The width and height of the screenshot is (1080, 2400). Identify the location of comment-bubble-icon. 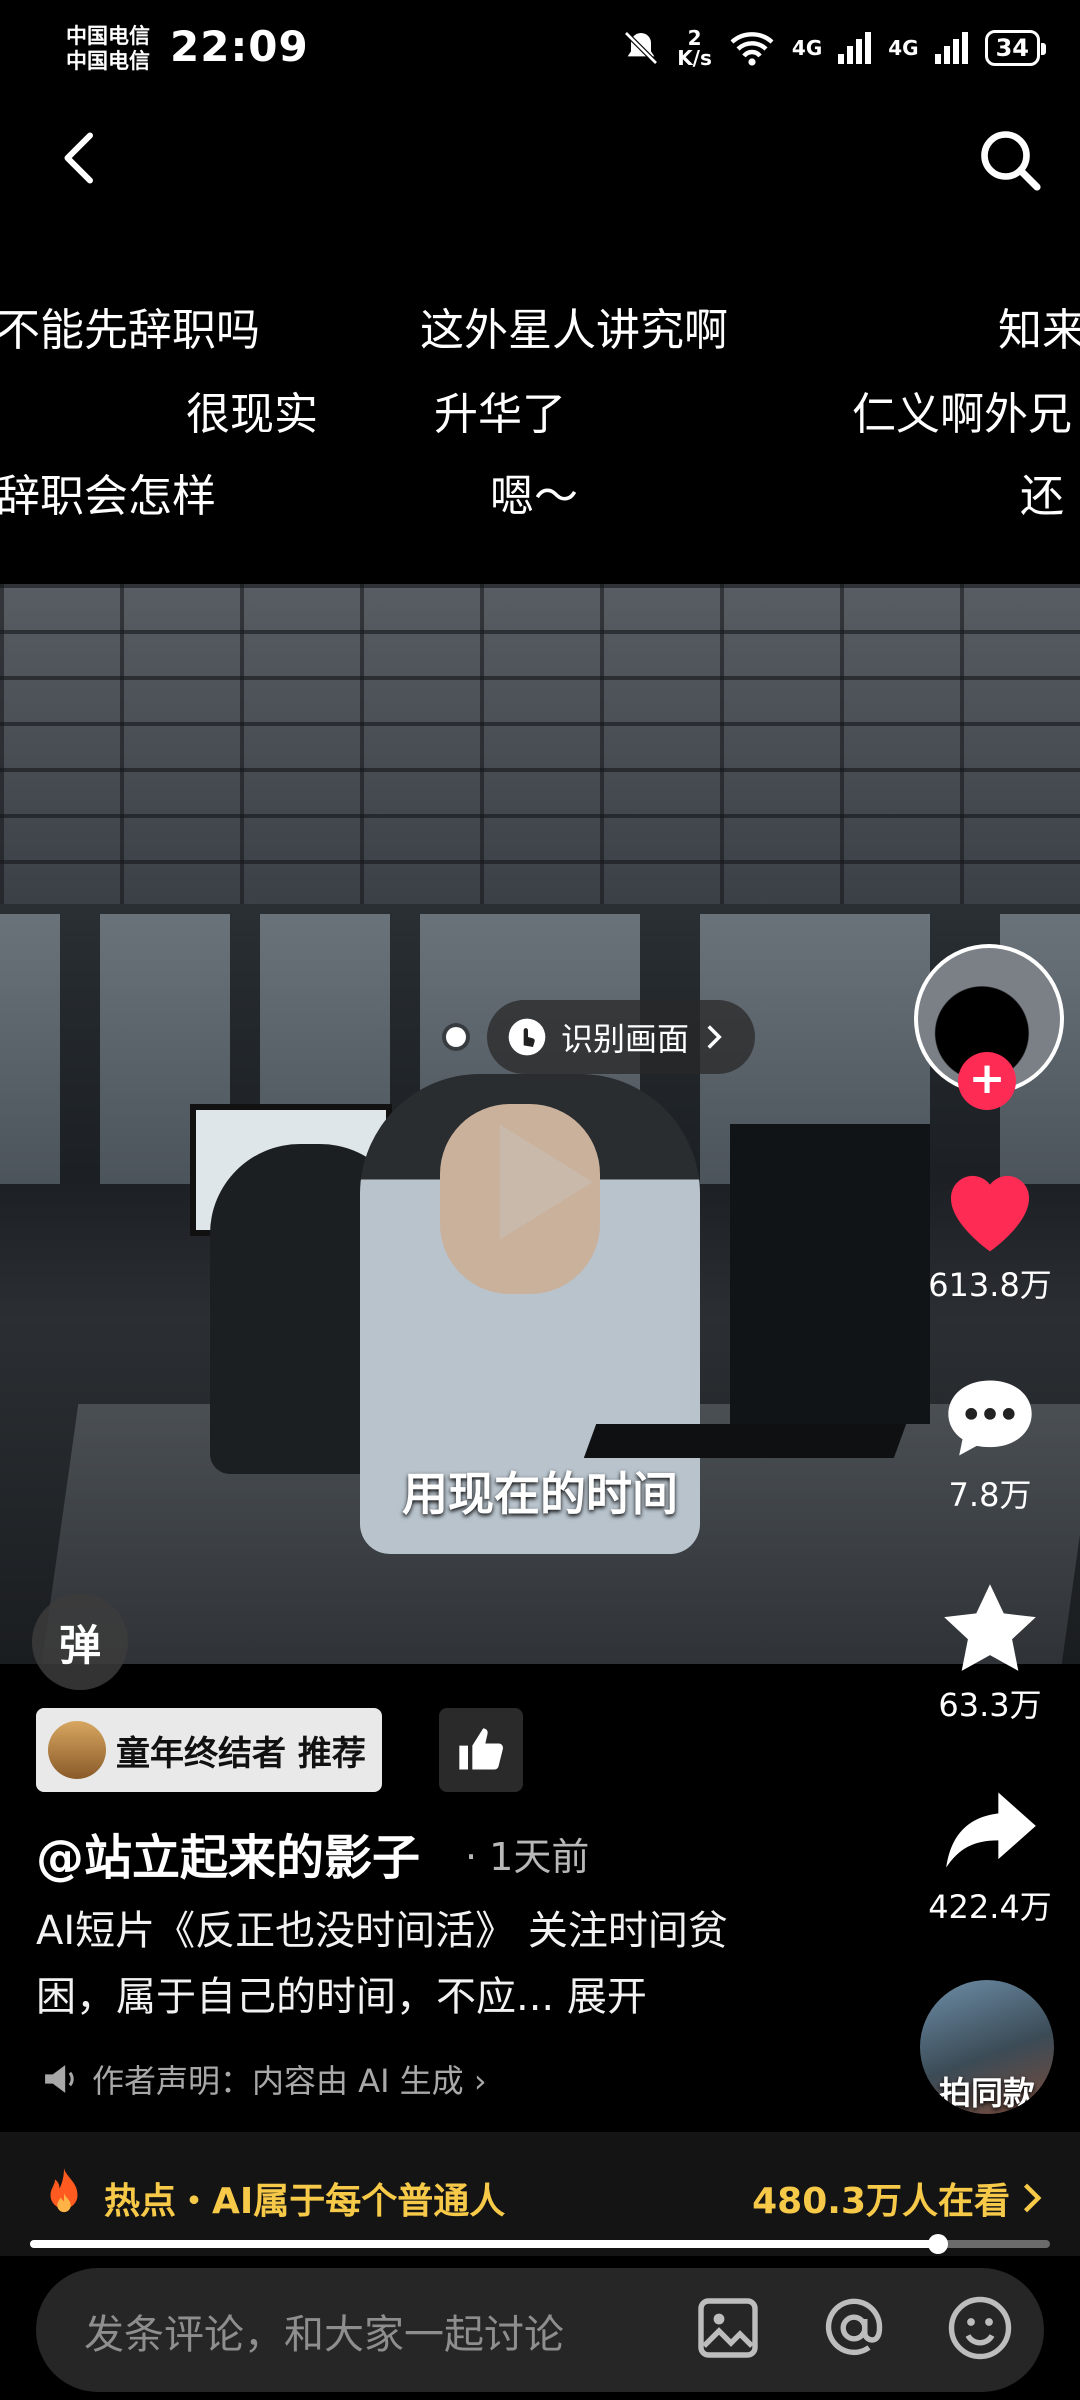
(990, 1418).